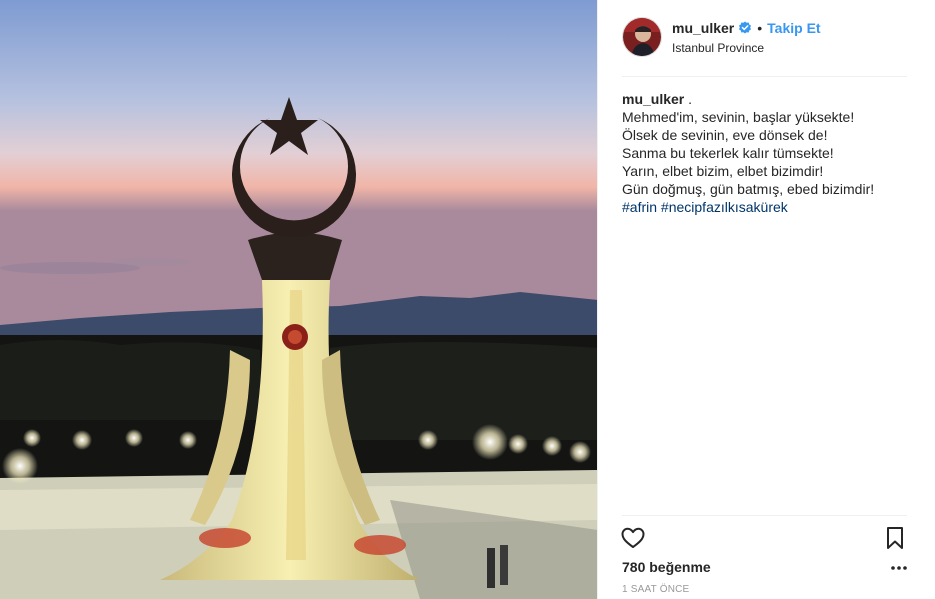  I want to click on avatar-image, so click(642, 37).